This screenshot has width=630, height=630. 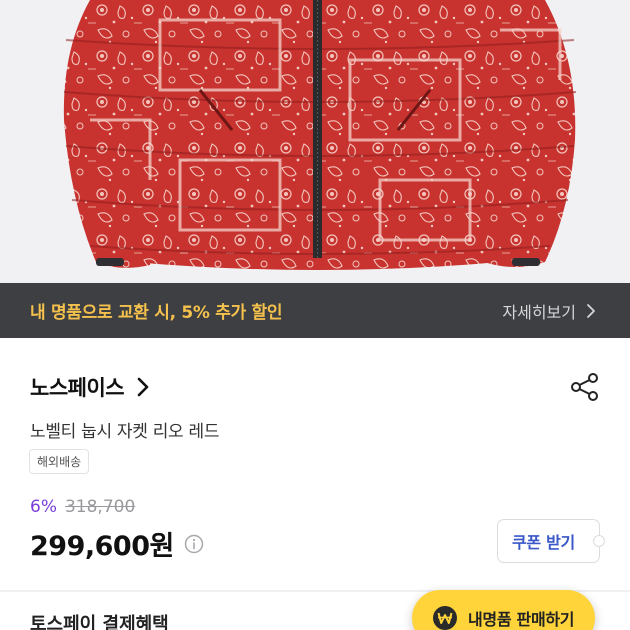 What do you see at coordinates (77, 388) in the screenshot?
I see `brand-name: 노스페이스` at bounding box center [77, 388].